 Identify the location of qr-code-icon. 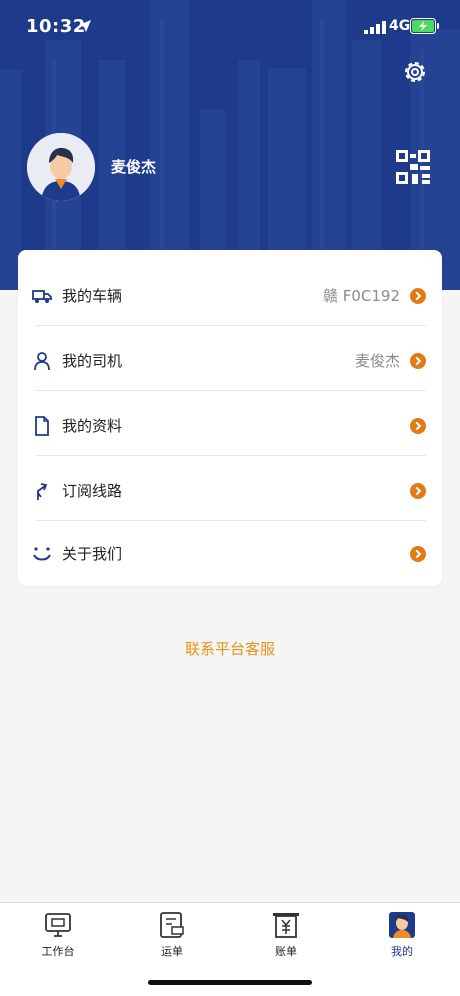
(413, 167).